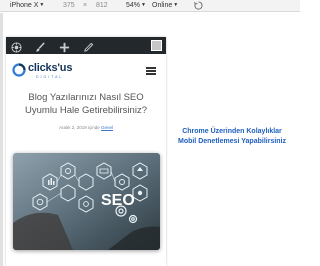 The image size is (320, 266). Describe the element at coordinates (19, 70) in the screenshot. I see `logo-icon` at that location.